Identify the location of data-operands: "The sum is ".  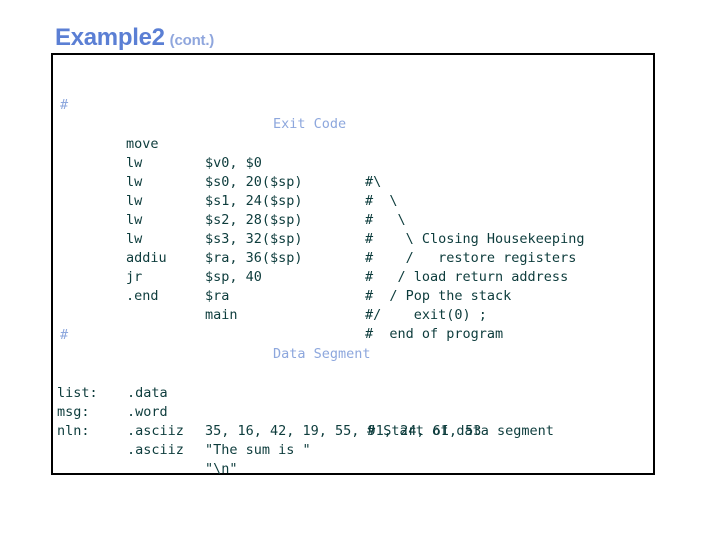
(258, 450).